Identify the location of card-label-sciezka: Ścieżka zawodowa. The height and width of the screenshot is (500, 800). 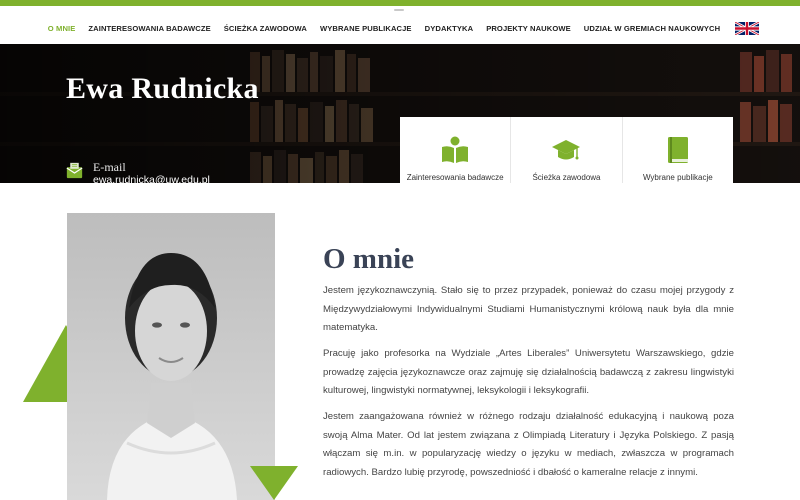
(566, 177).